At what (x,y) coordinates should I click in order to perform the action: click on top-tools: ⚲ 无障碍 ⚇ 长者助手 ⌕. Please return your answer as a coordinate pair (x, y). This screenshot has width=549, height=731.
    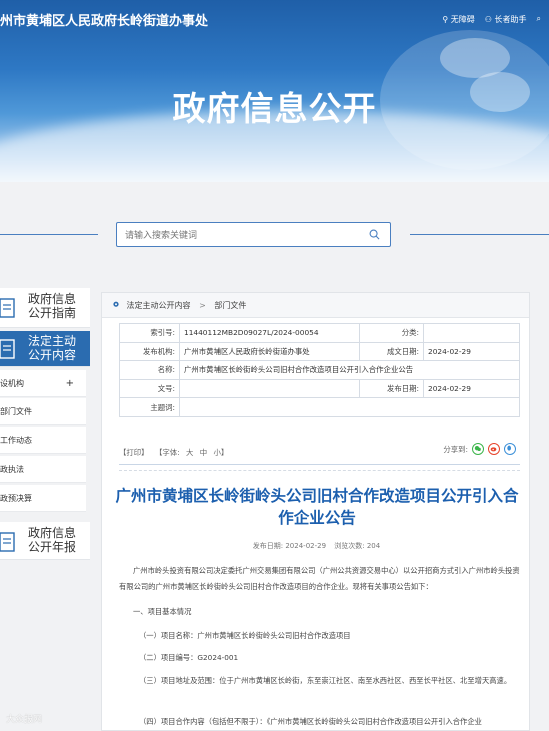
    Looking at the image, I should click on (491, 19).